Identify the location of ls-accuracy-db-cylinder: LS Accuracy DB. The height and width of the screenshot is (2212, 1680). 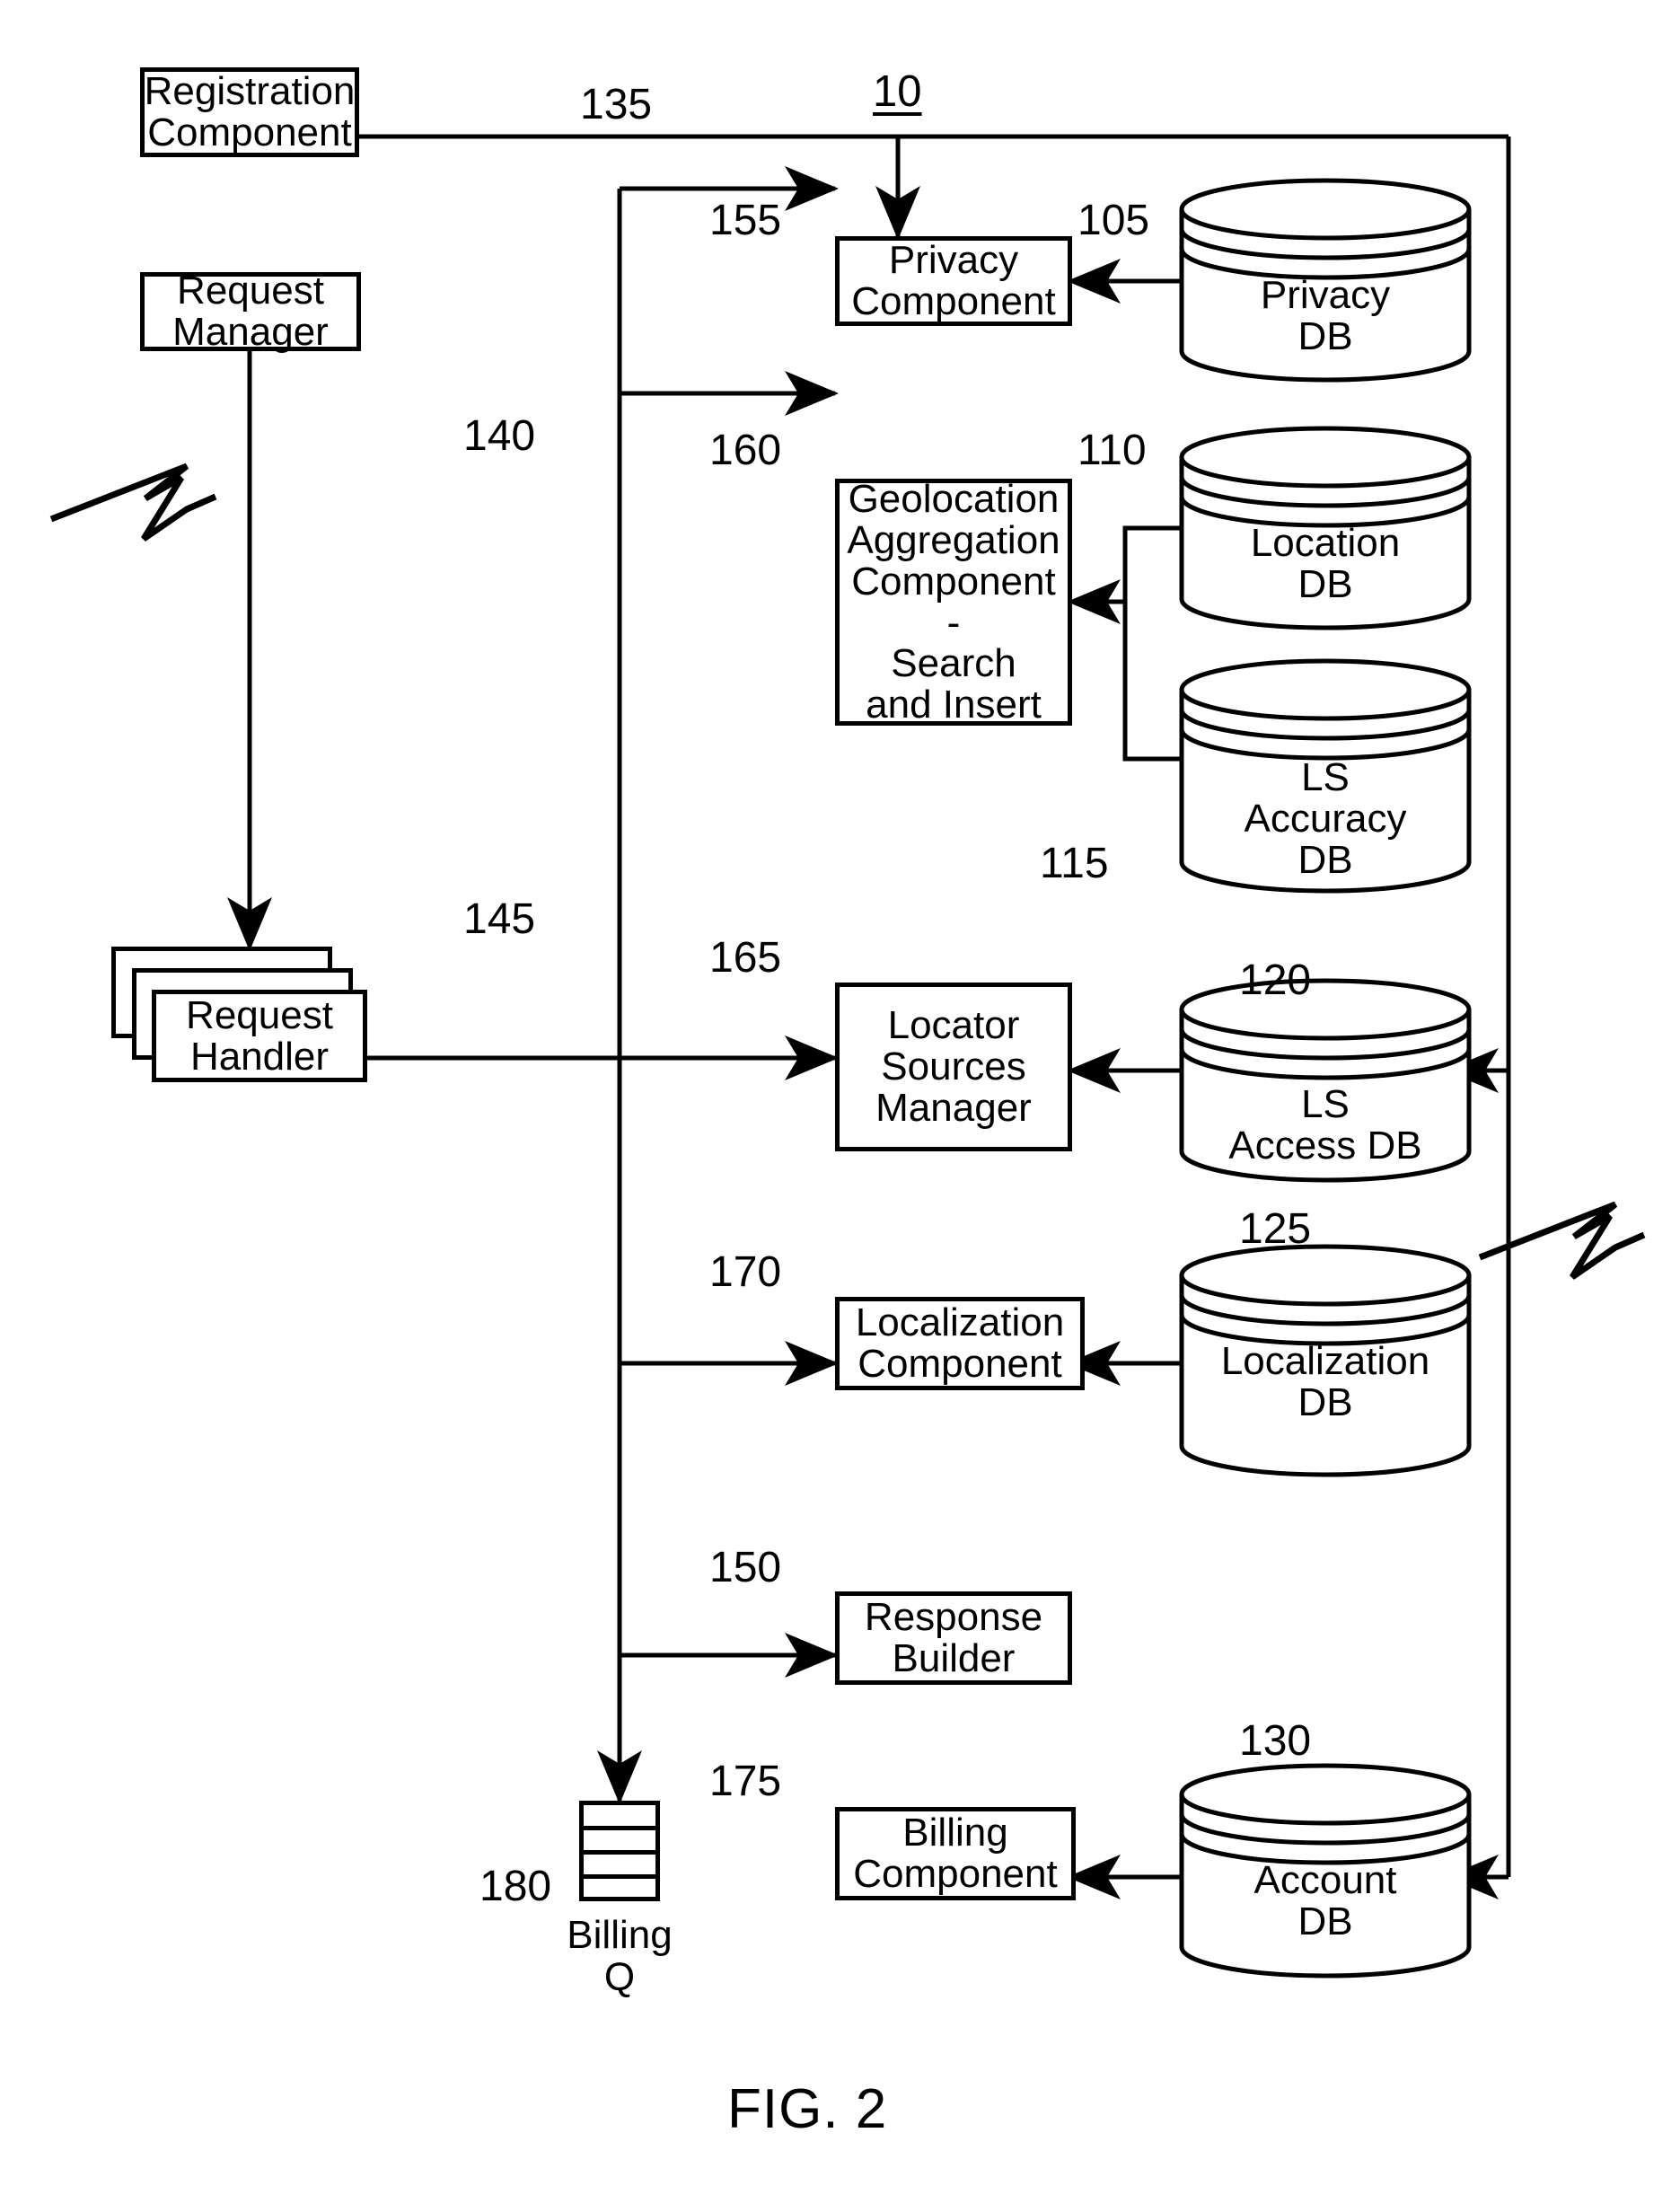
(1325, 776).